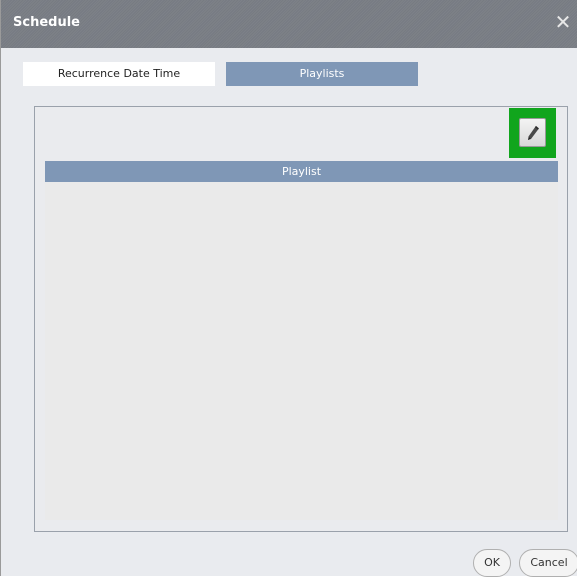 The width and height of the screenshot is (577, 577). Describe the element at coordinates (119, 74) in the screenshot. I see `tab-recurrence-date-time: Recurrence Date Time` at that location.